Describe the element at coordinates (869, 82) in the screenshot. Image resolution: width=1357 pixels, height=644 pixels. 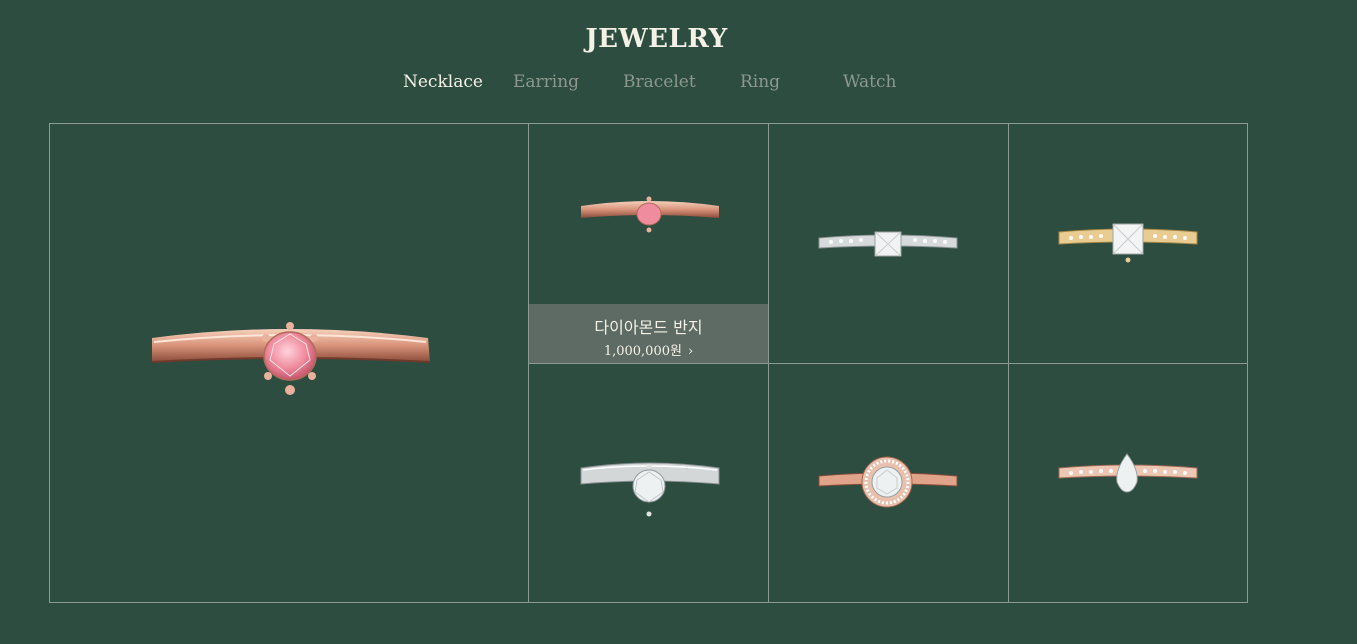
I see `tab-watch: Watch` at that location.